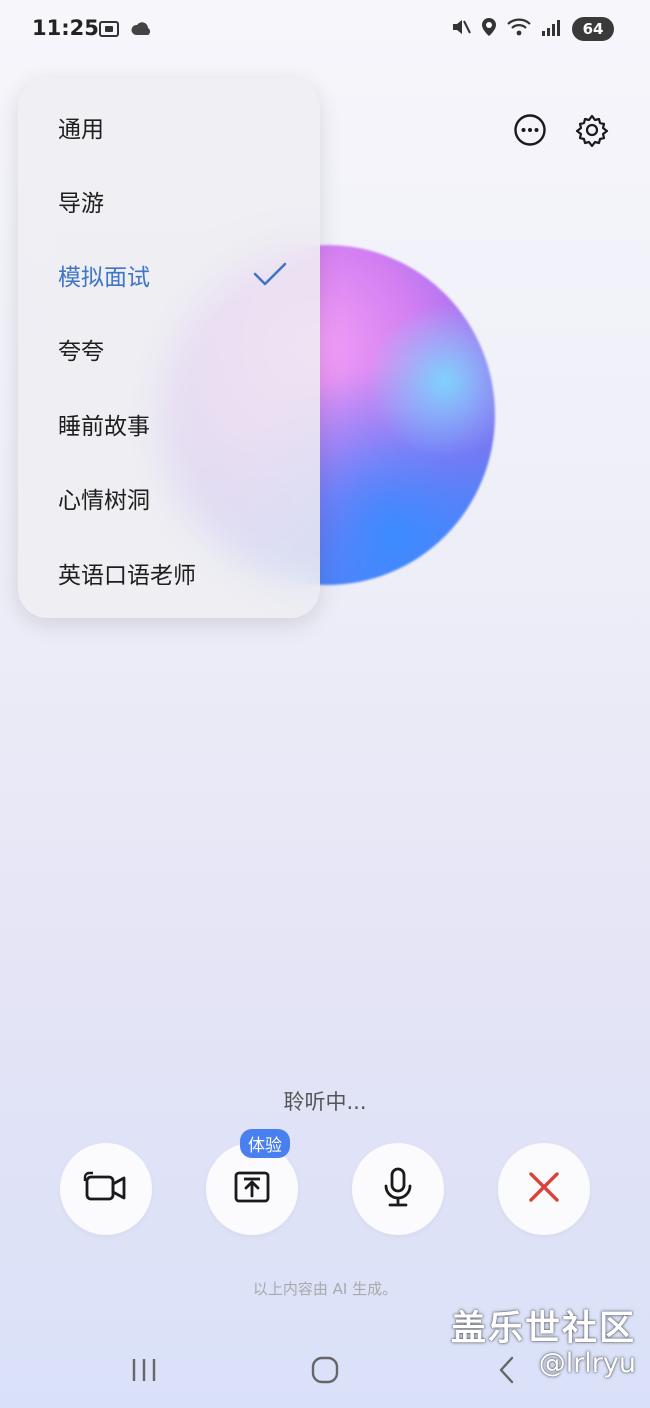 The height and width of the screenshot is (1408, 650). What do you see at coordinates (325, 1370) in the screenshot?
I see `home-icon` at bounding box center [325, 1370].